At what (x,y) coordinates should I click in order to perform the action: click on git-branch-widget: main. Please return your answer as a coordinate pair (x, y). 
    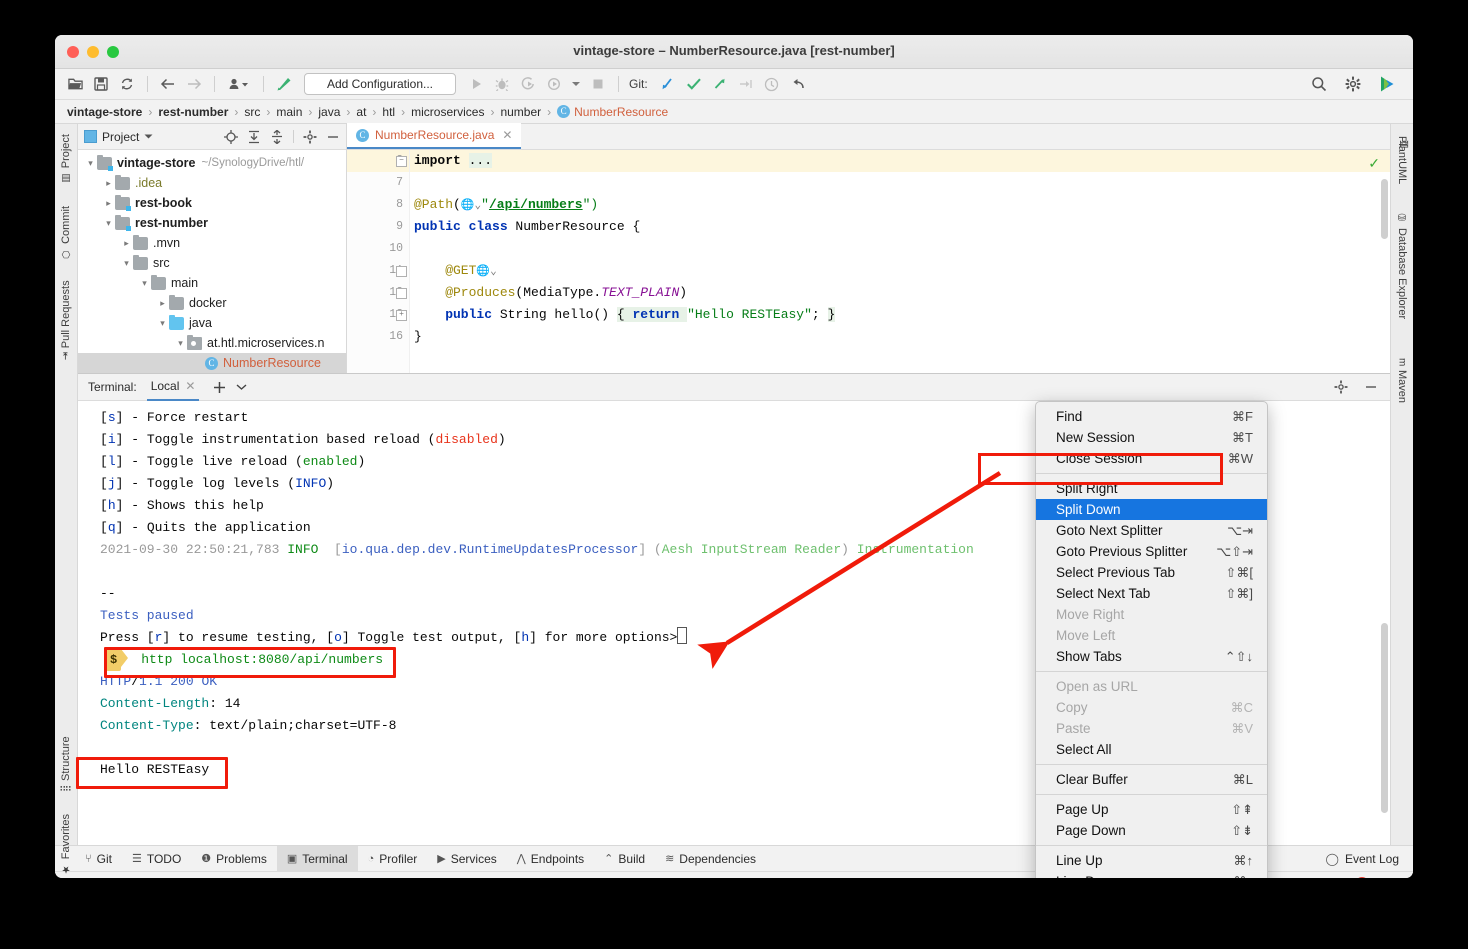
    Looking at the image, I should click on (1289, 878).